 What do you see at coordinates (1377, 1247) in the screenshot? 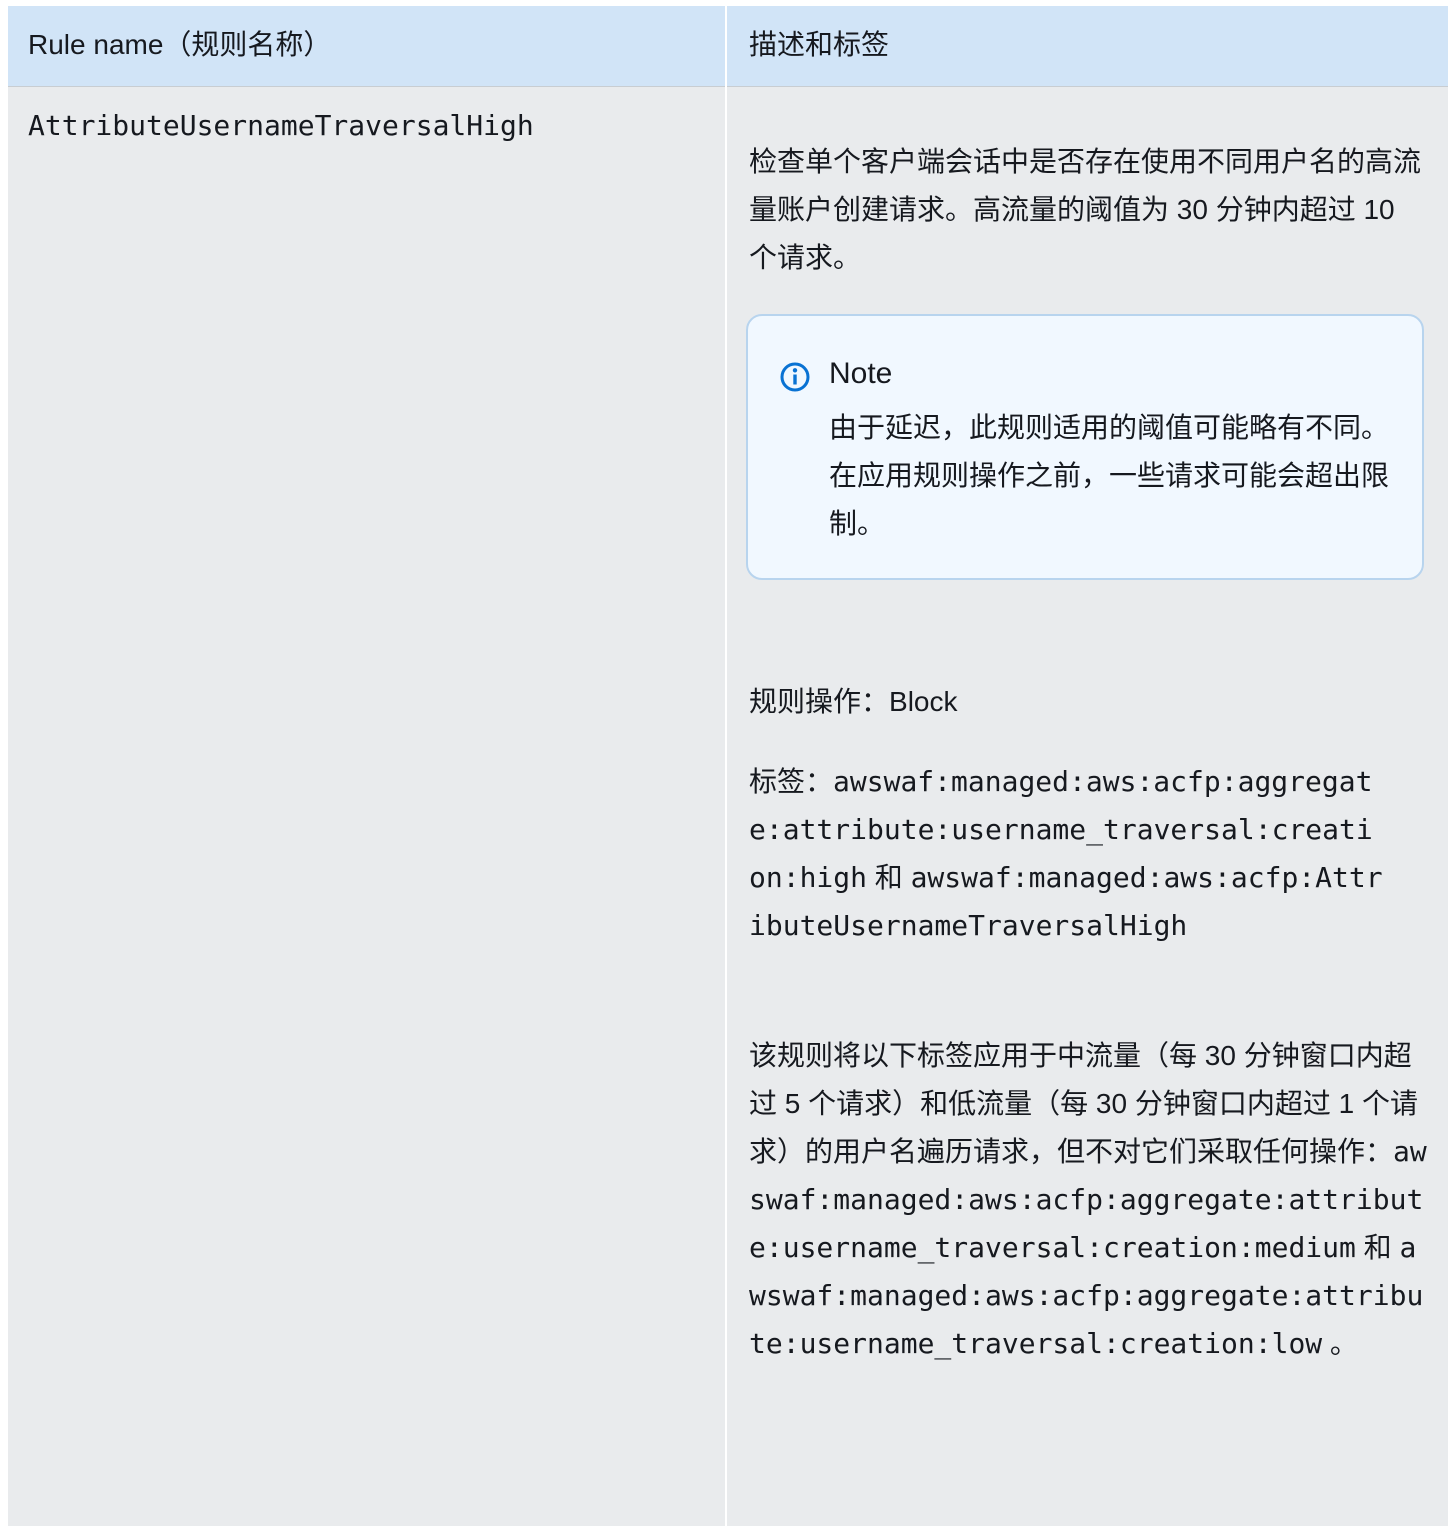
I see `additional-labels-joiner: 和` at bounding box center [1377, 1247].